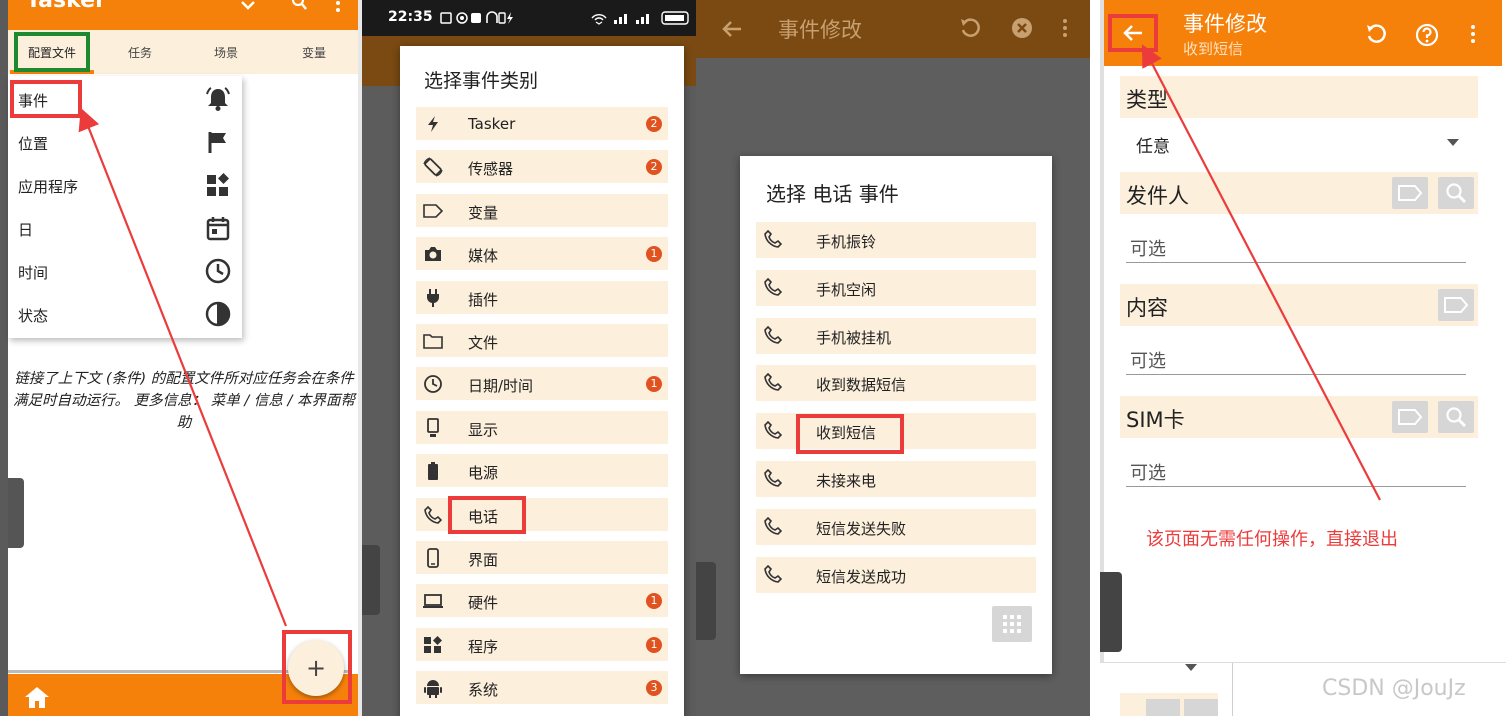 The width and height of the screenshot is (1506, 716). I want to click on category-item: 程序 1, so click(542, 644).